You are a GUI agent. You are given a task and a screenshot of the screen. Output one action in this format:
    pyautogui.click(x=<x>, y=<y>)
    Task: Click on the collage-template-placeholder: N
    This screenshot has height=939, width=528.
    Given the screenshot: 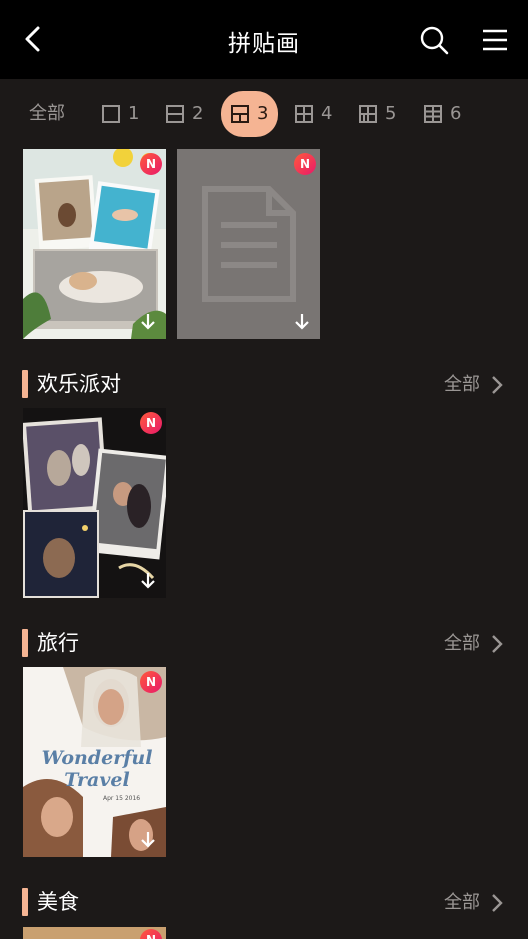 What is the action you would take?
    pyautogui.click(x=248, y=244)
    